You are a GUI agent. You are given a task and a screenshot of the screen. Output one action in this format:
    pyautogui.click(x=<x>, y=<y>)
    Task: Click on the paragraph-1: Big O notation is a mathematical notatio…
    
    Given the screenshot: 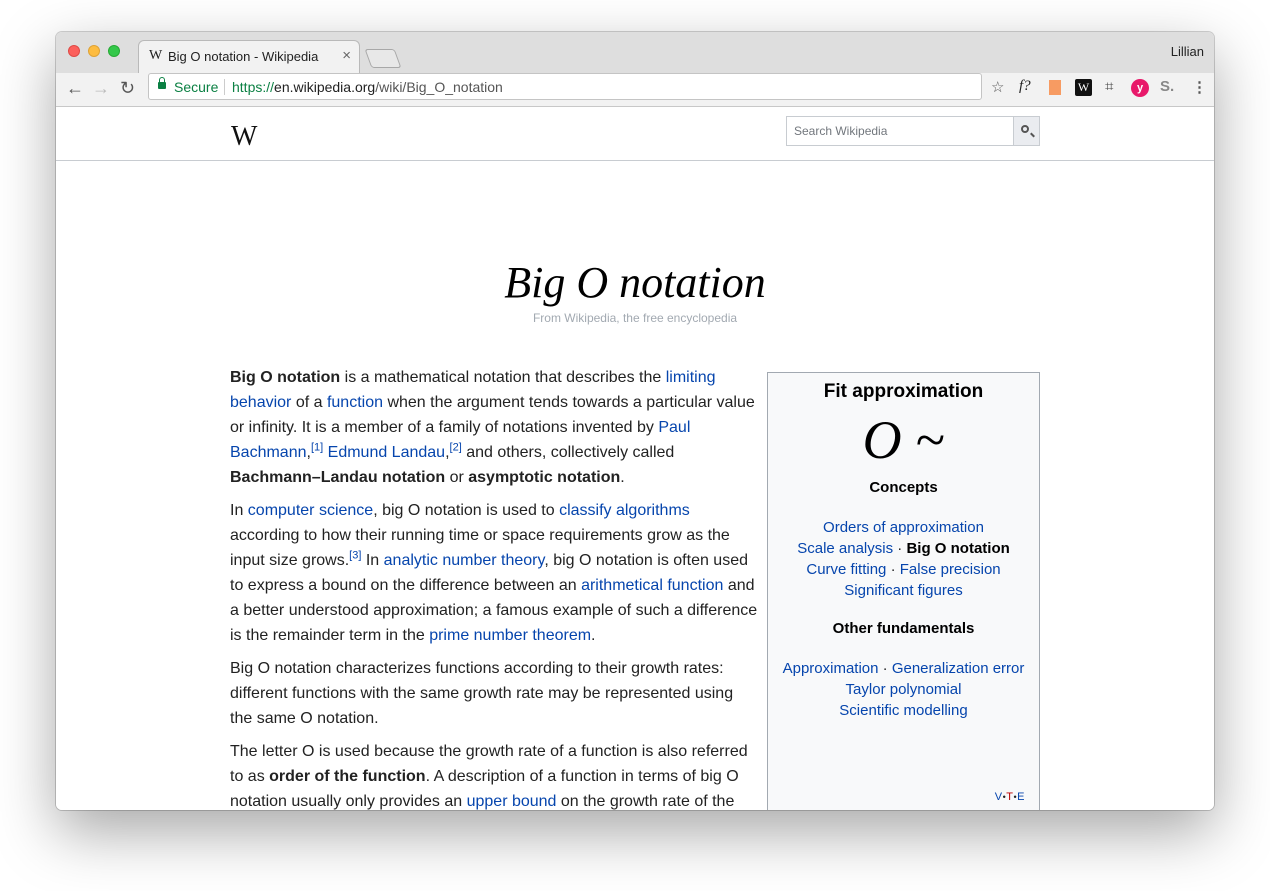 What is the action you would take?
    pyautogui.click(x=492, y=427)
    